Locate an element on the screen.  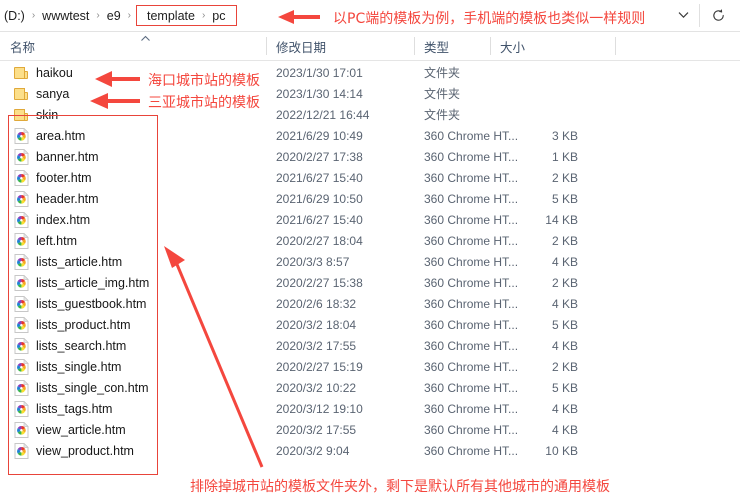
file-date-cell: 2020/2/27 15:38 is located at coordinates (319, 282).